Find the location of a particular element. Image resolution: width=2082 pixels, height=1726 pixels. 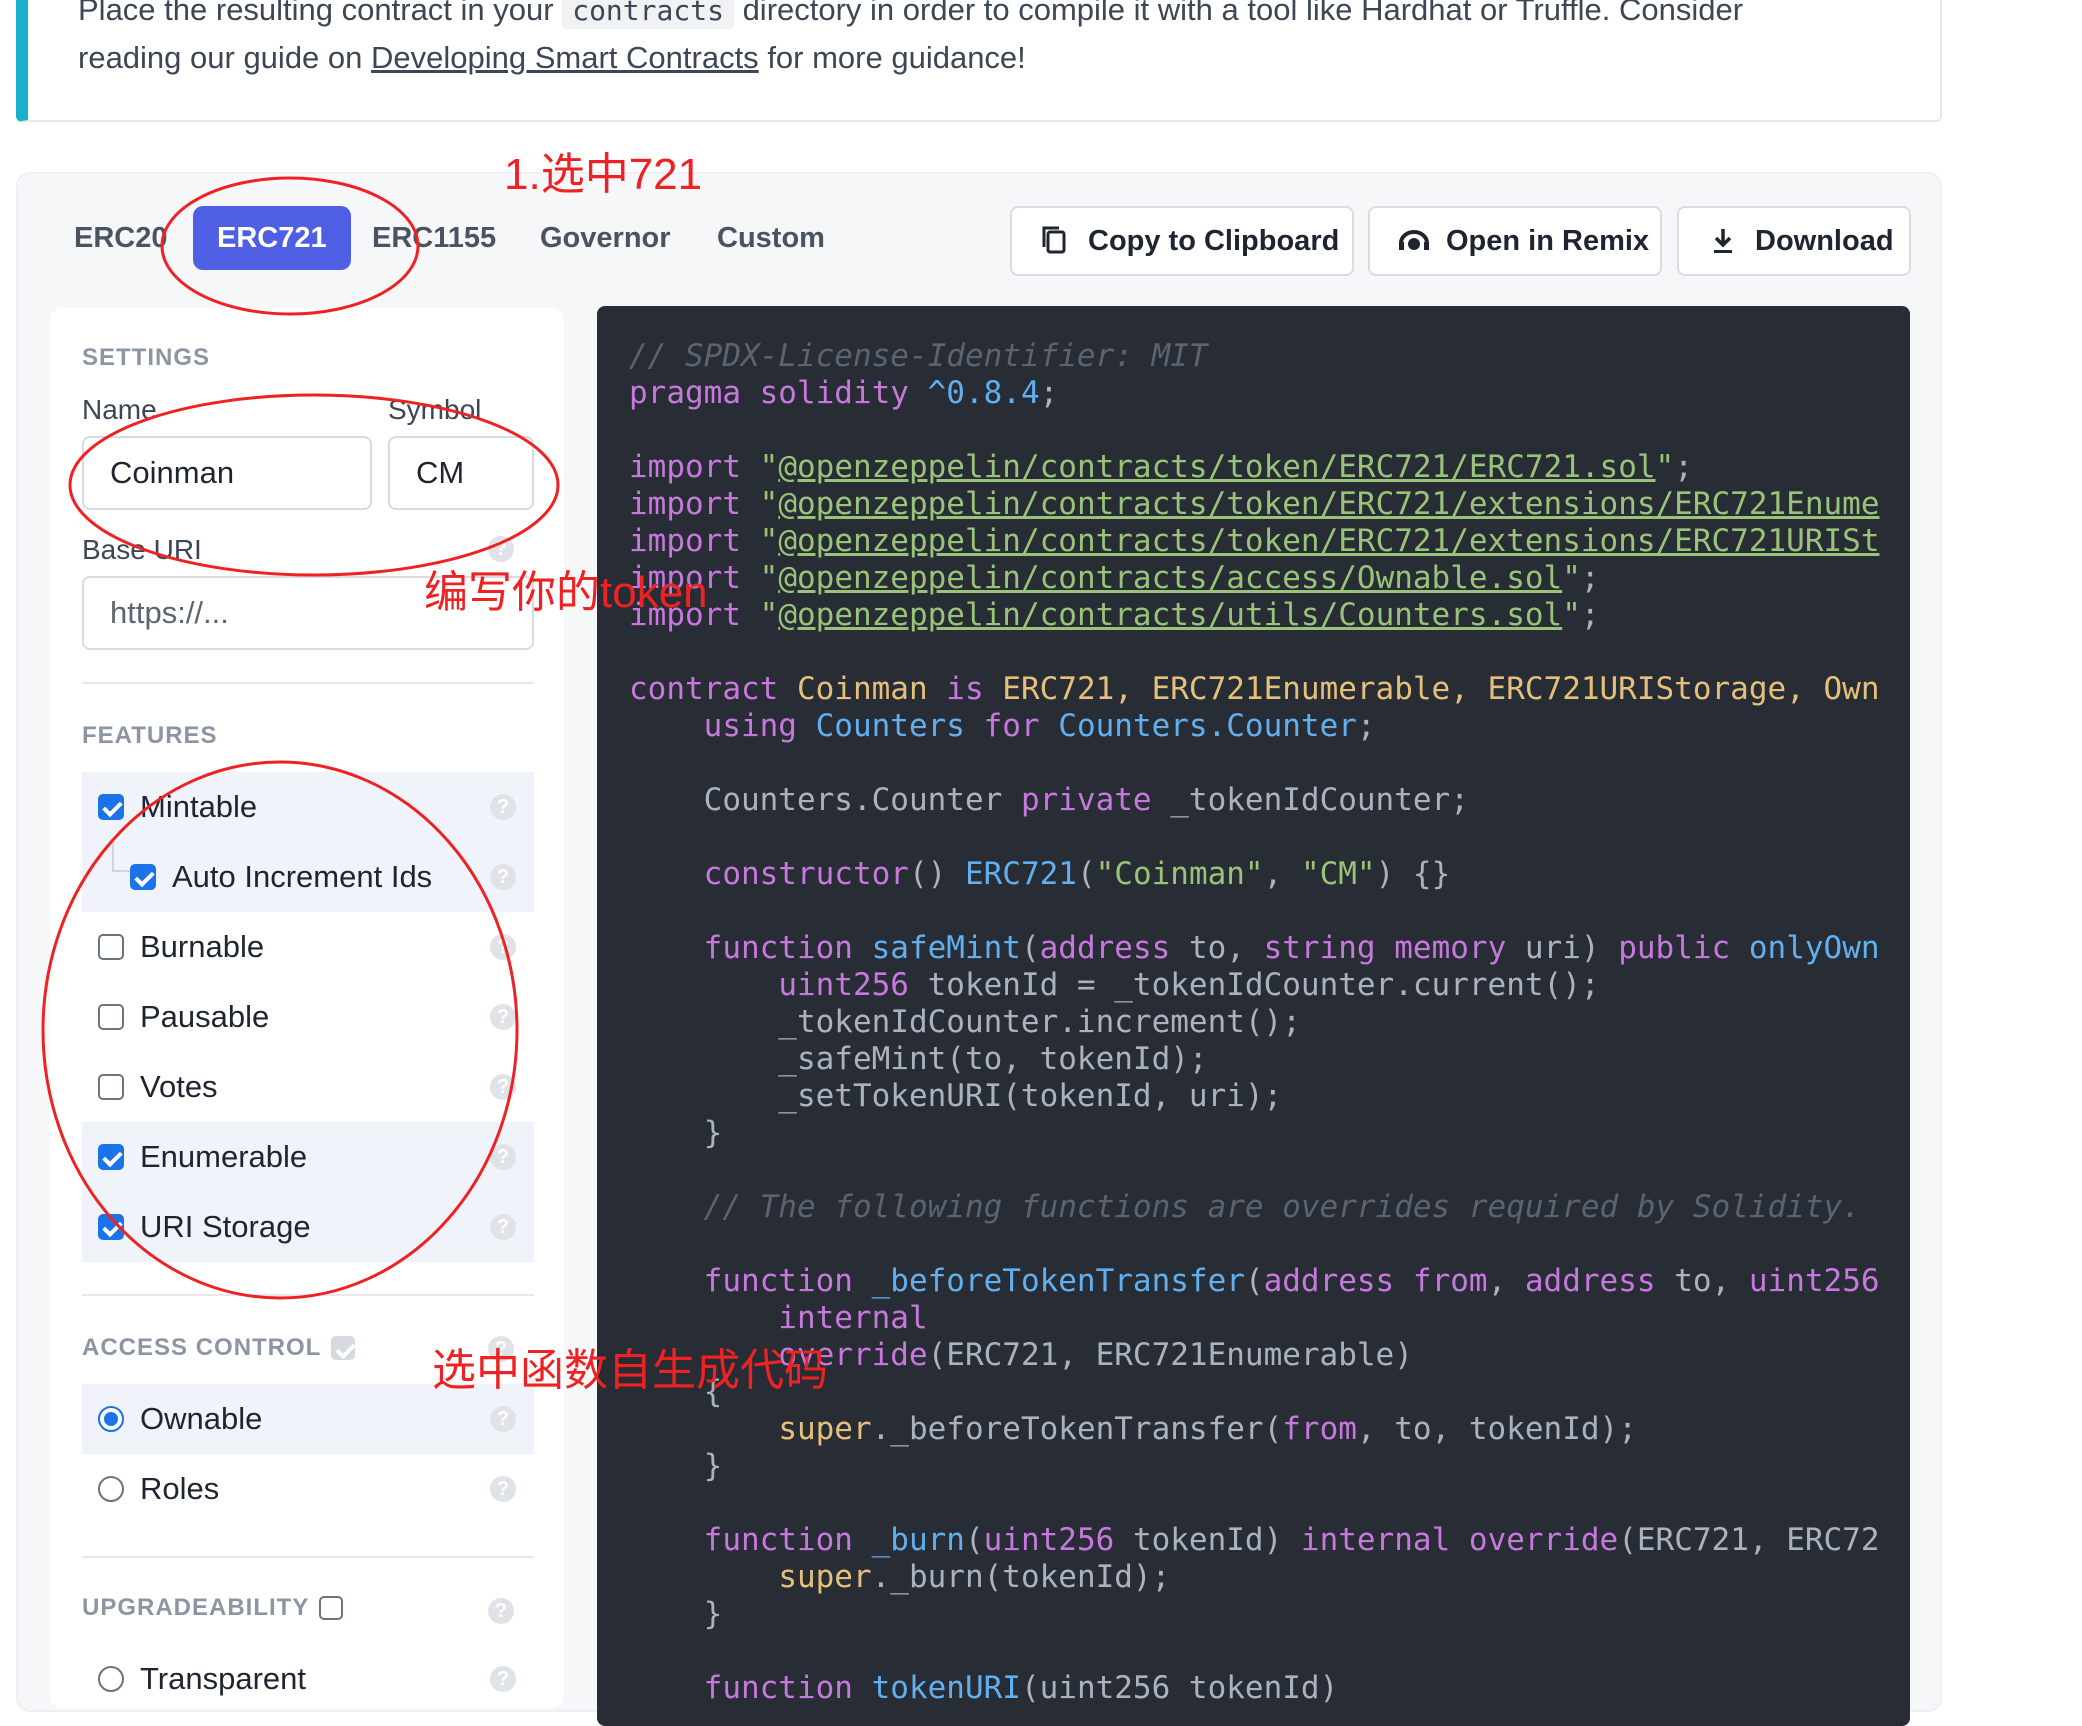

annotation-circle-tab is located at coordinates (290, 246).